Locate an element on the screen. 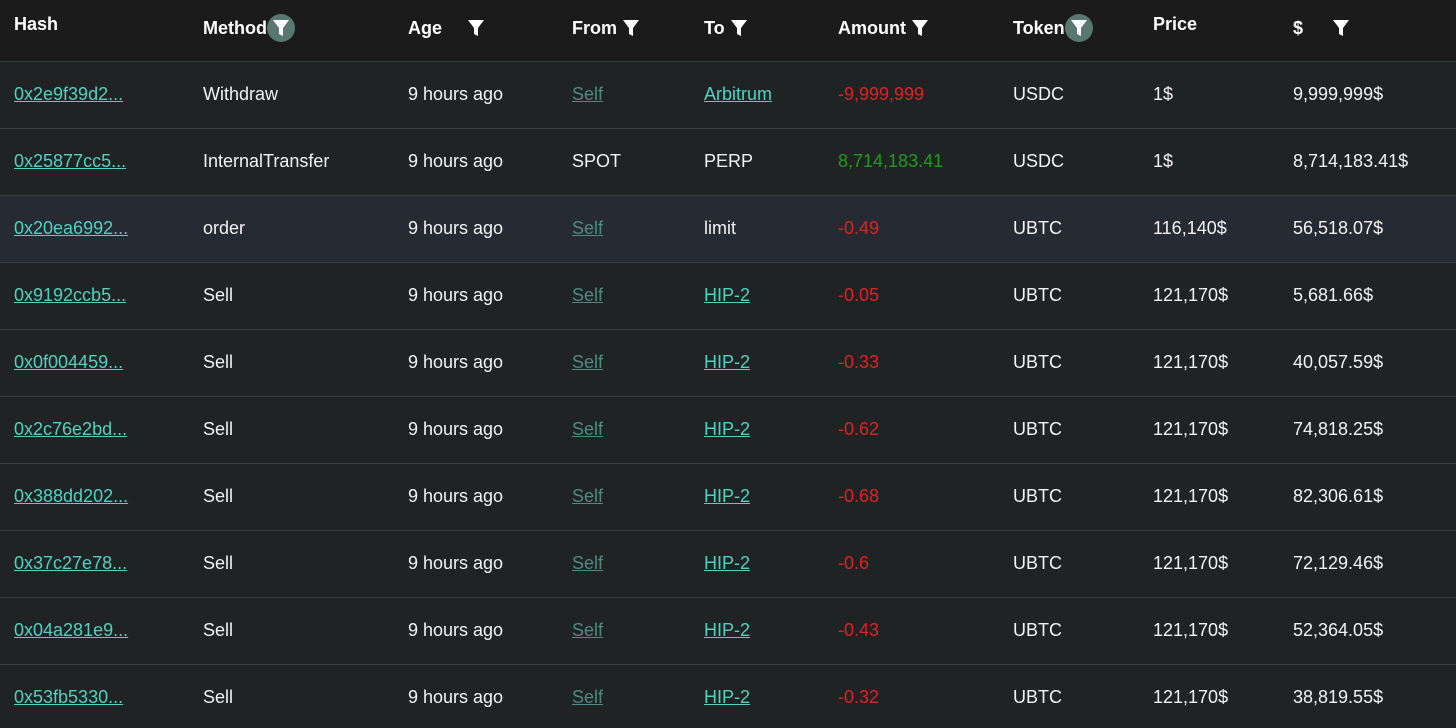 The width and height of the screenshot is (1456, 728). header-hash: Hash is located at coordinates (36, 24).